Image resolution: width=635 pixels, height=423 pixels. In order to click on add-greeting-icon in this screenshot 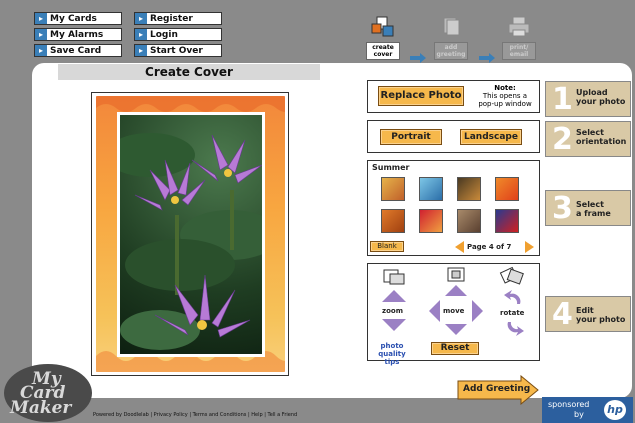, I will do `click(451, 26)`.